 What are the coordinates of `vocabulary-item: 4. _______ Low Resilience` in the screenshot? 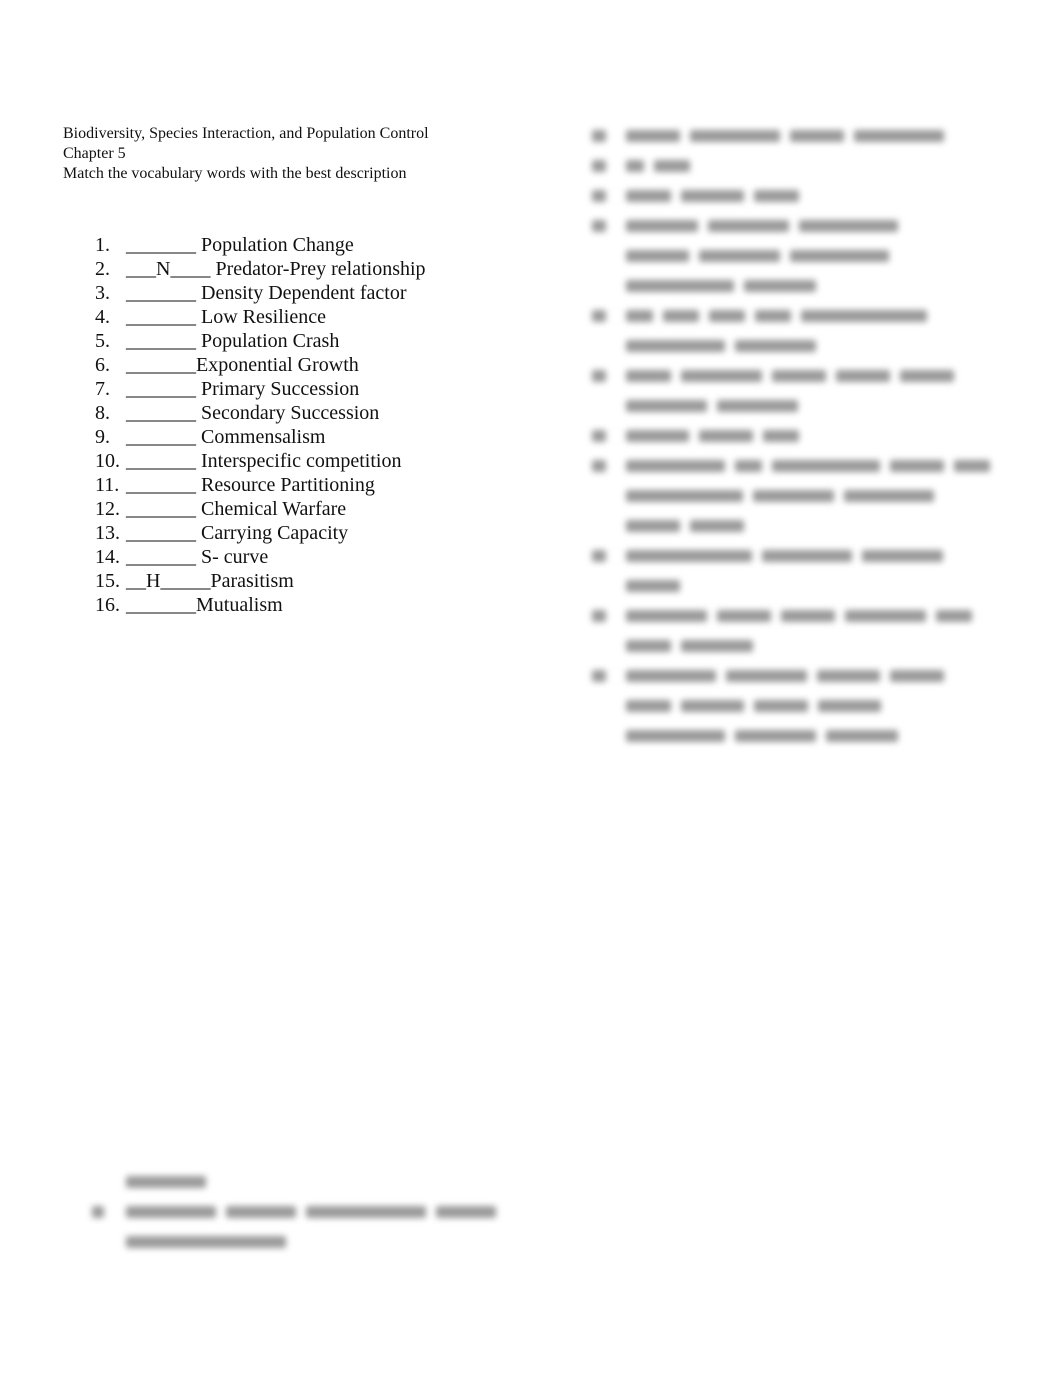 It's located at (260, 317).